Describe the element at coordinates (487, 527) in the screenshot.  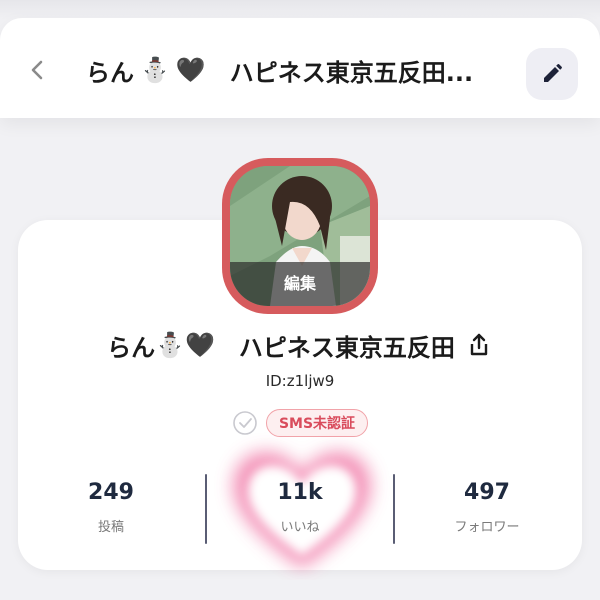
I see `stat-followers-label: フォロワー` at that location.